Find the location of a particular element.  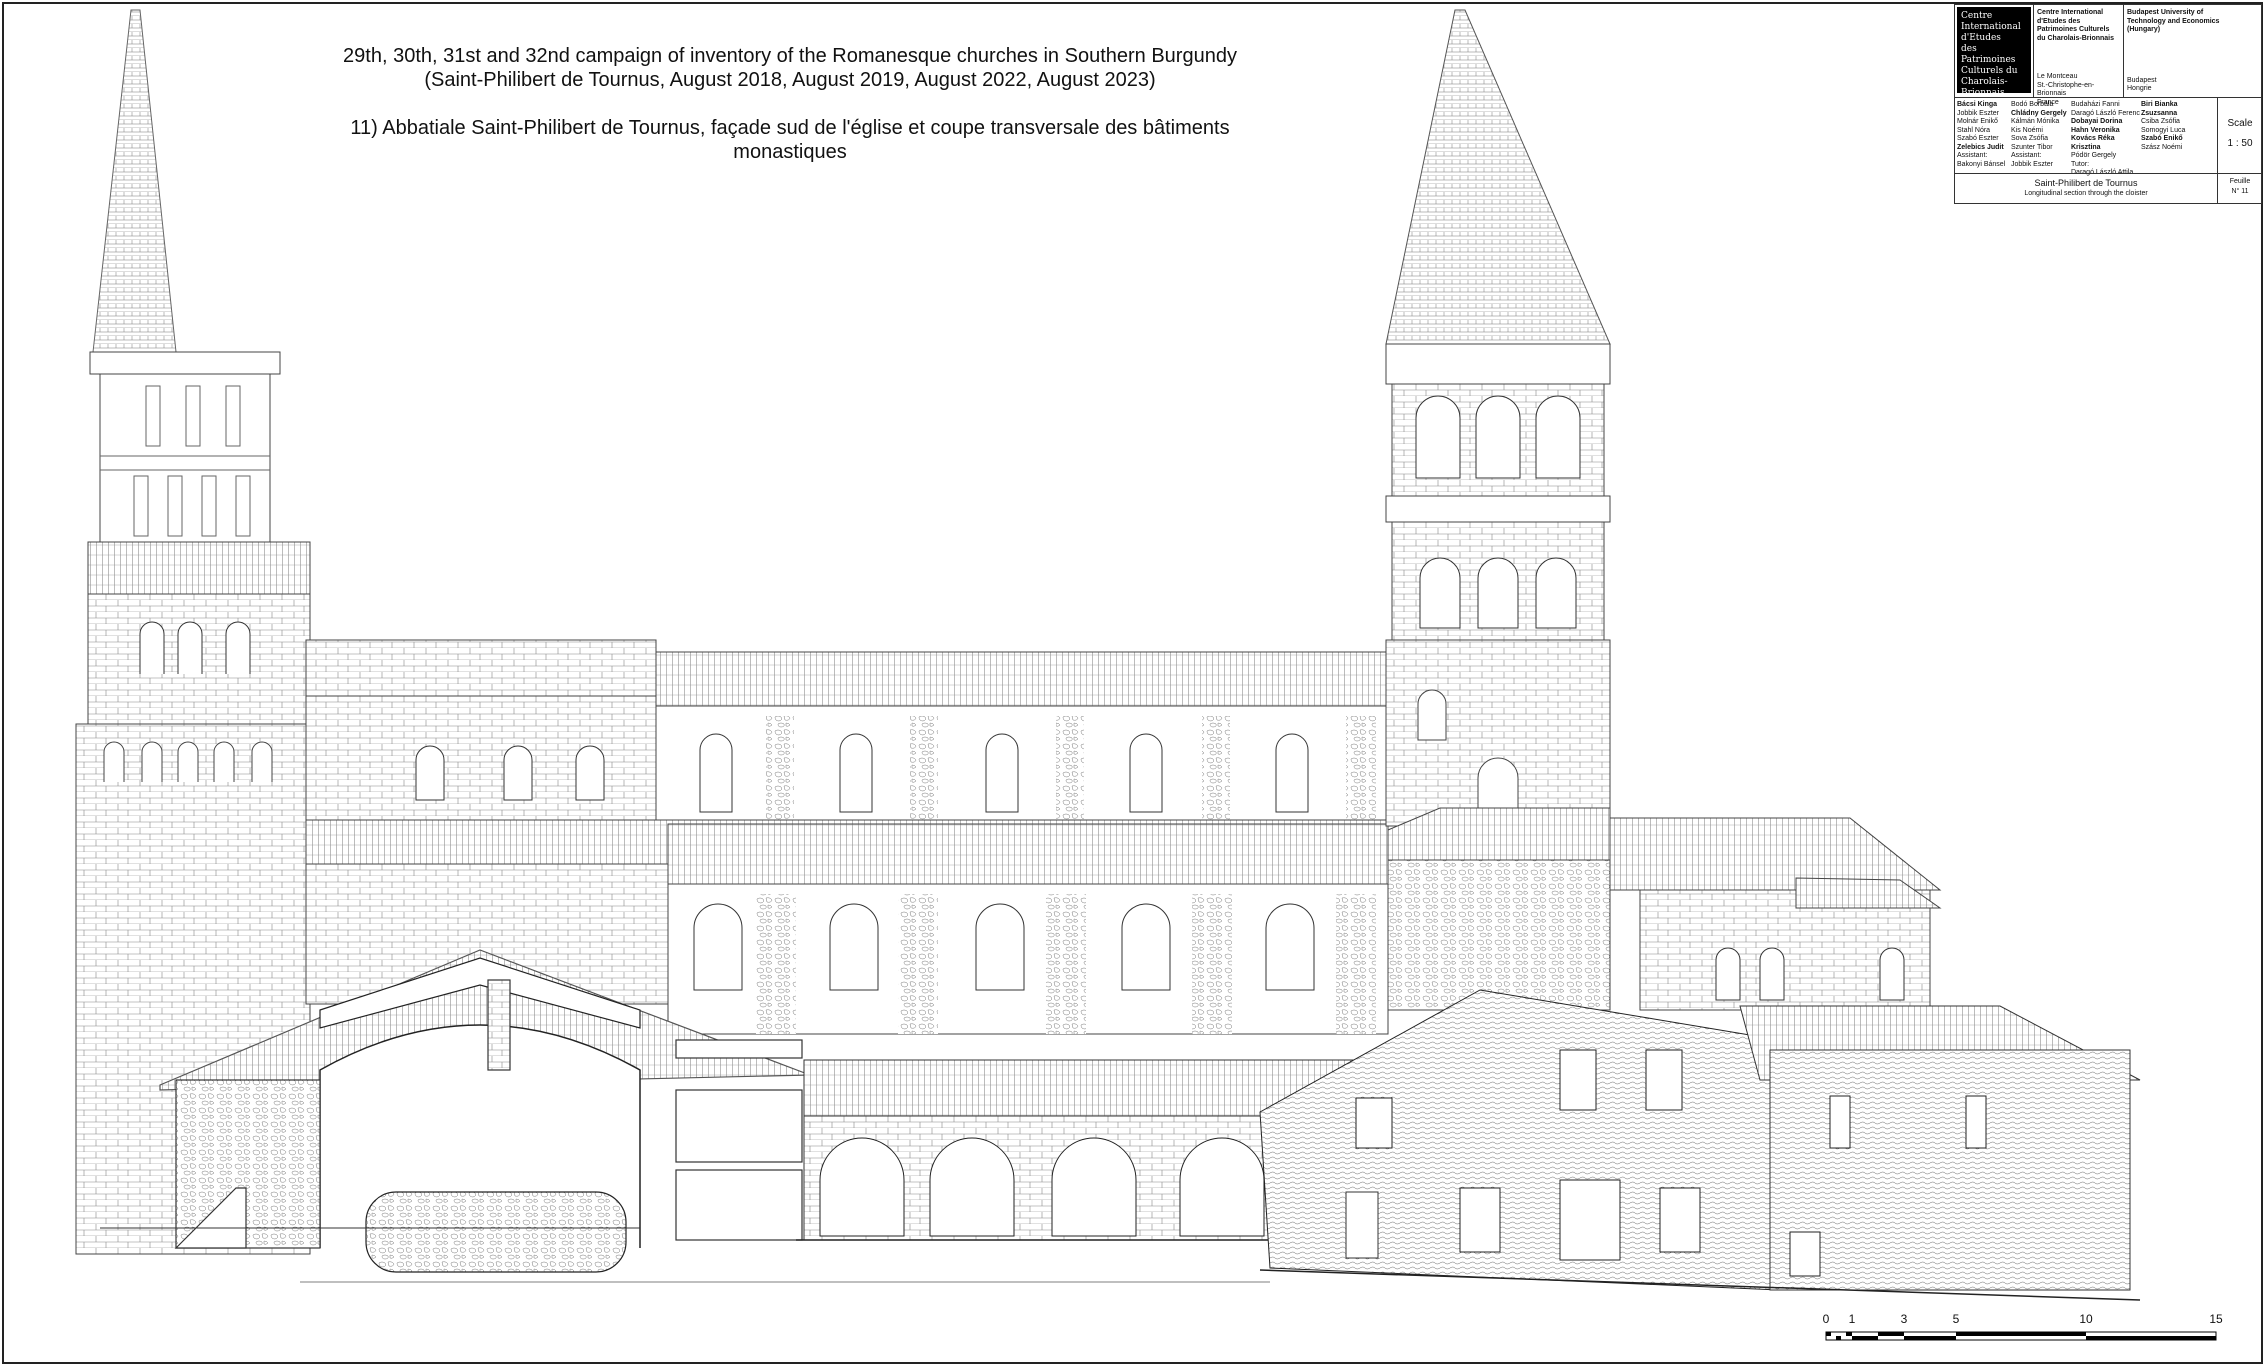

monastic-building-east is located at coordinates (1700, 1145).